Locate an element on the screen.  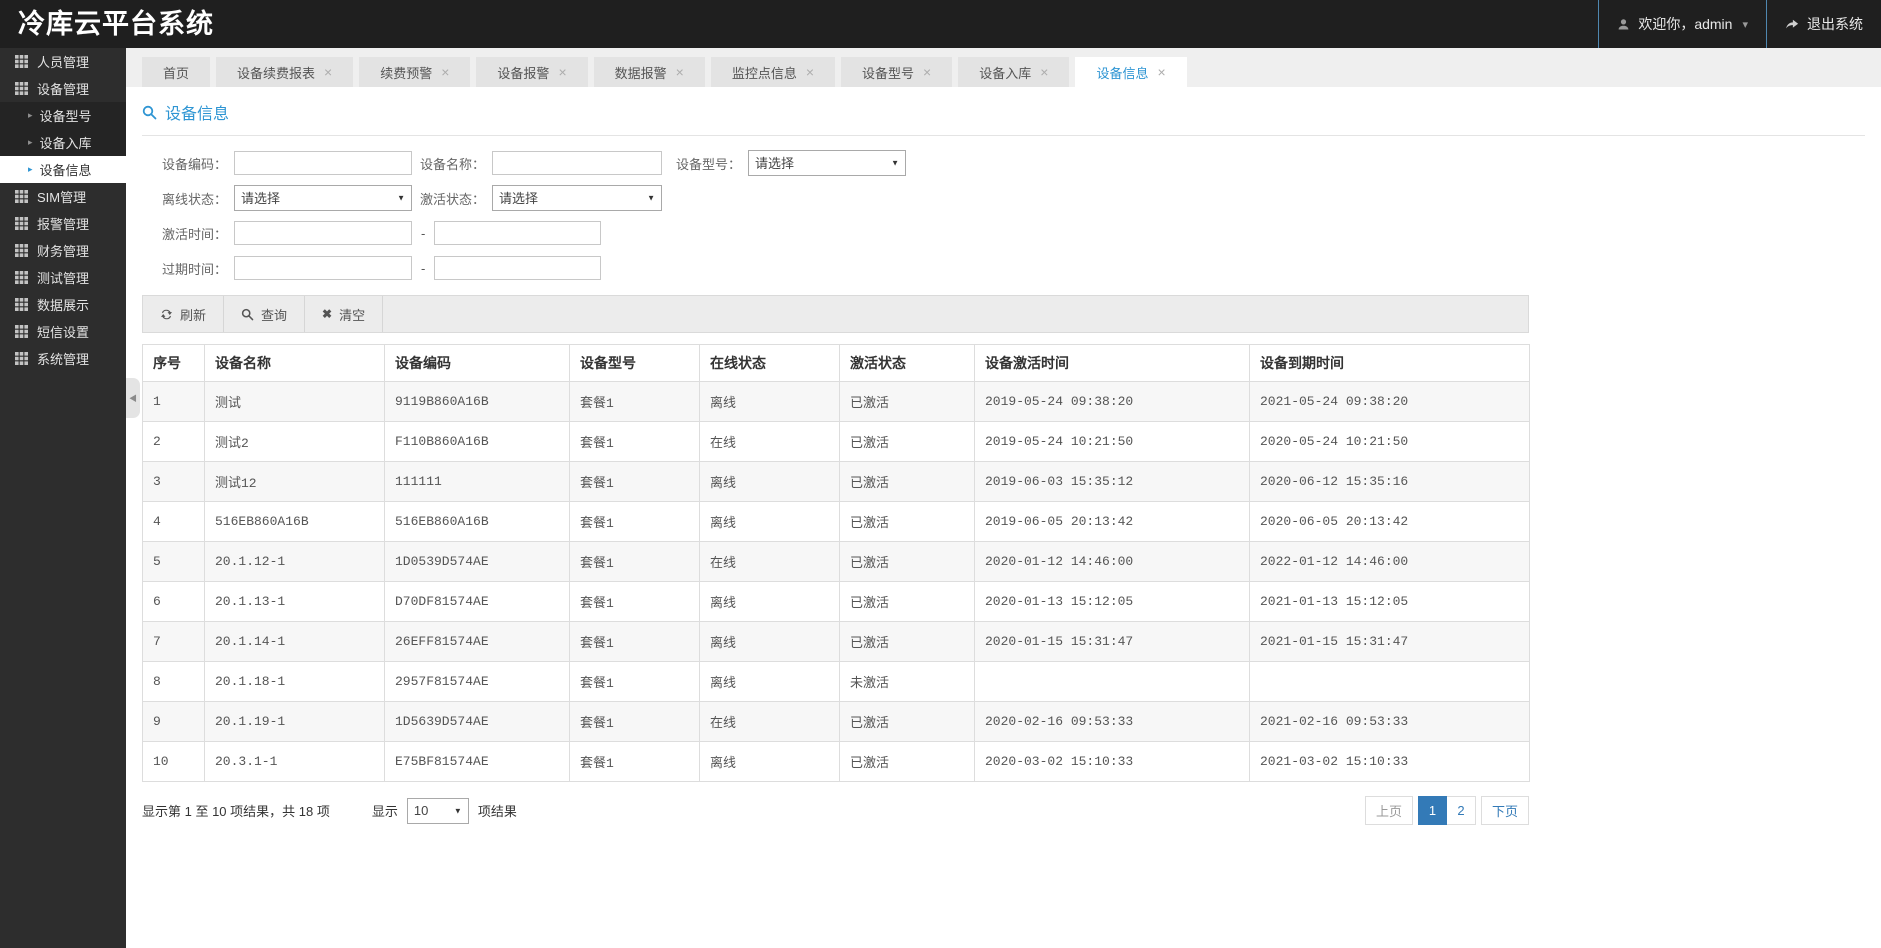
next-page-button: 下页 is located at coordinates (1504, 810).